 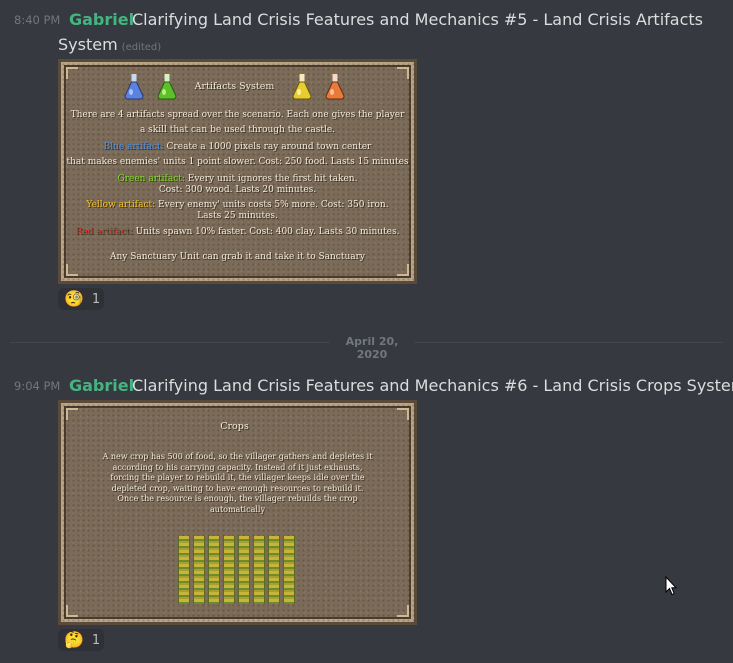 What do you see at coordinates (234, 86) in the screenshot?
I see `embed-heading: Artifacts System` at bounding box center [234, 86].